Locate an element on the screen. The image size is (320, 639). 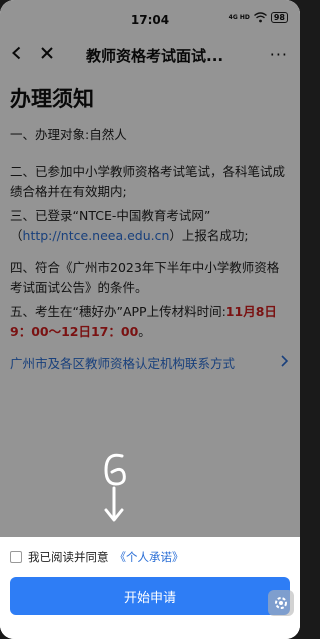
floating-settings-icon is located at coordinates (281, 603).